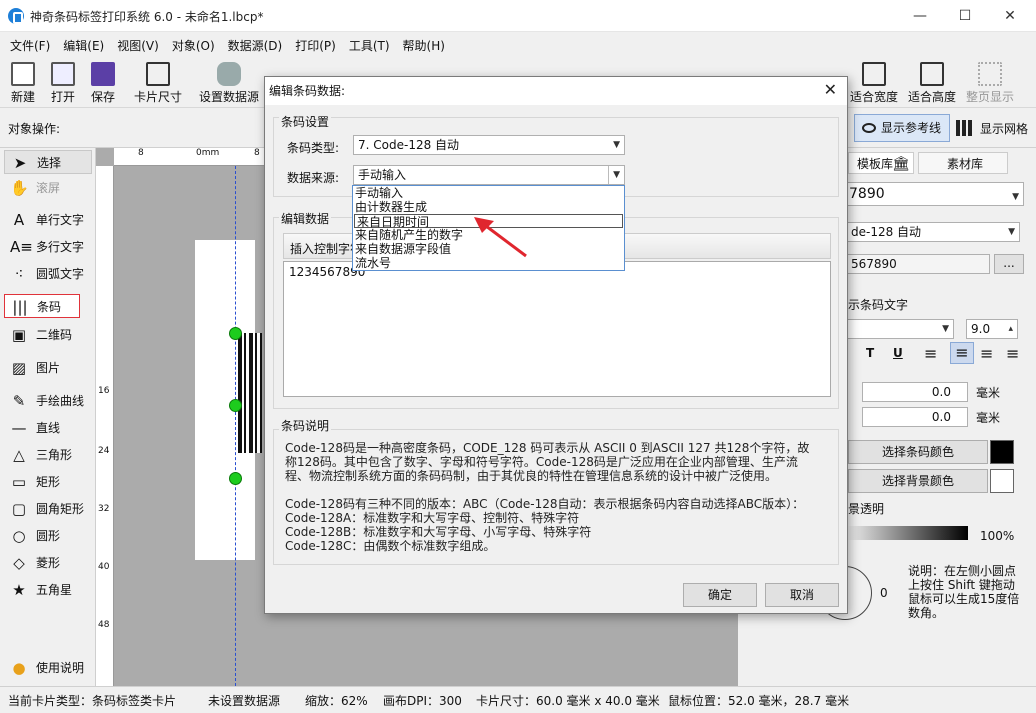  I want to click on close-icon: ✕, so click(1010, 16).